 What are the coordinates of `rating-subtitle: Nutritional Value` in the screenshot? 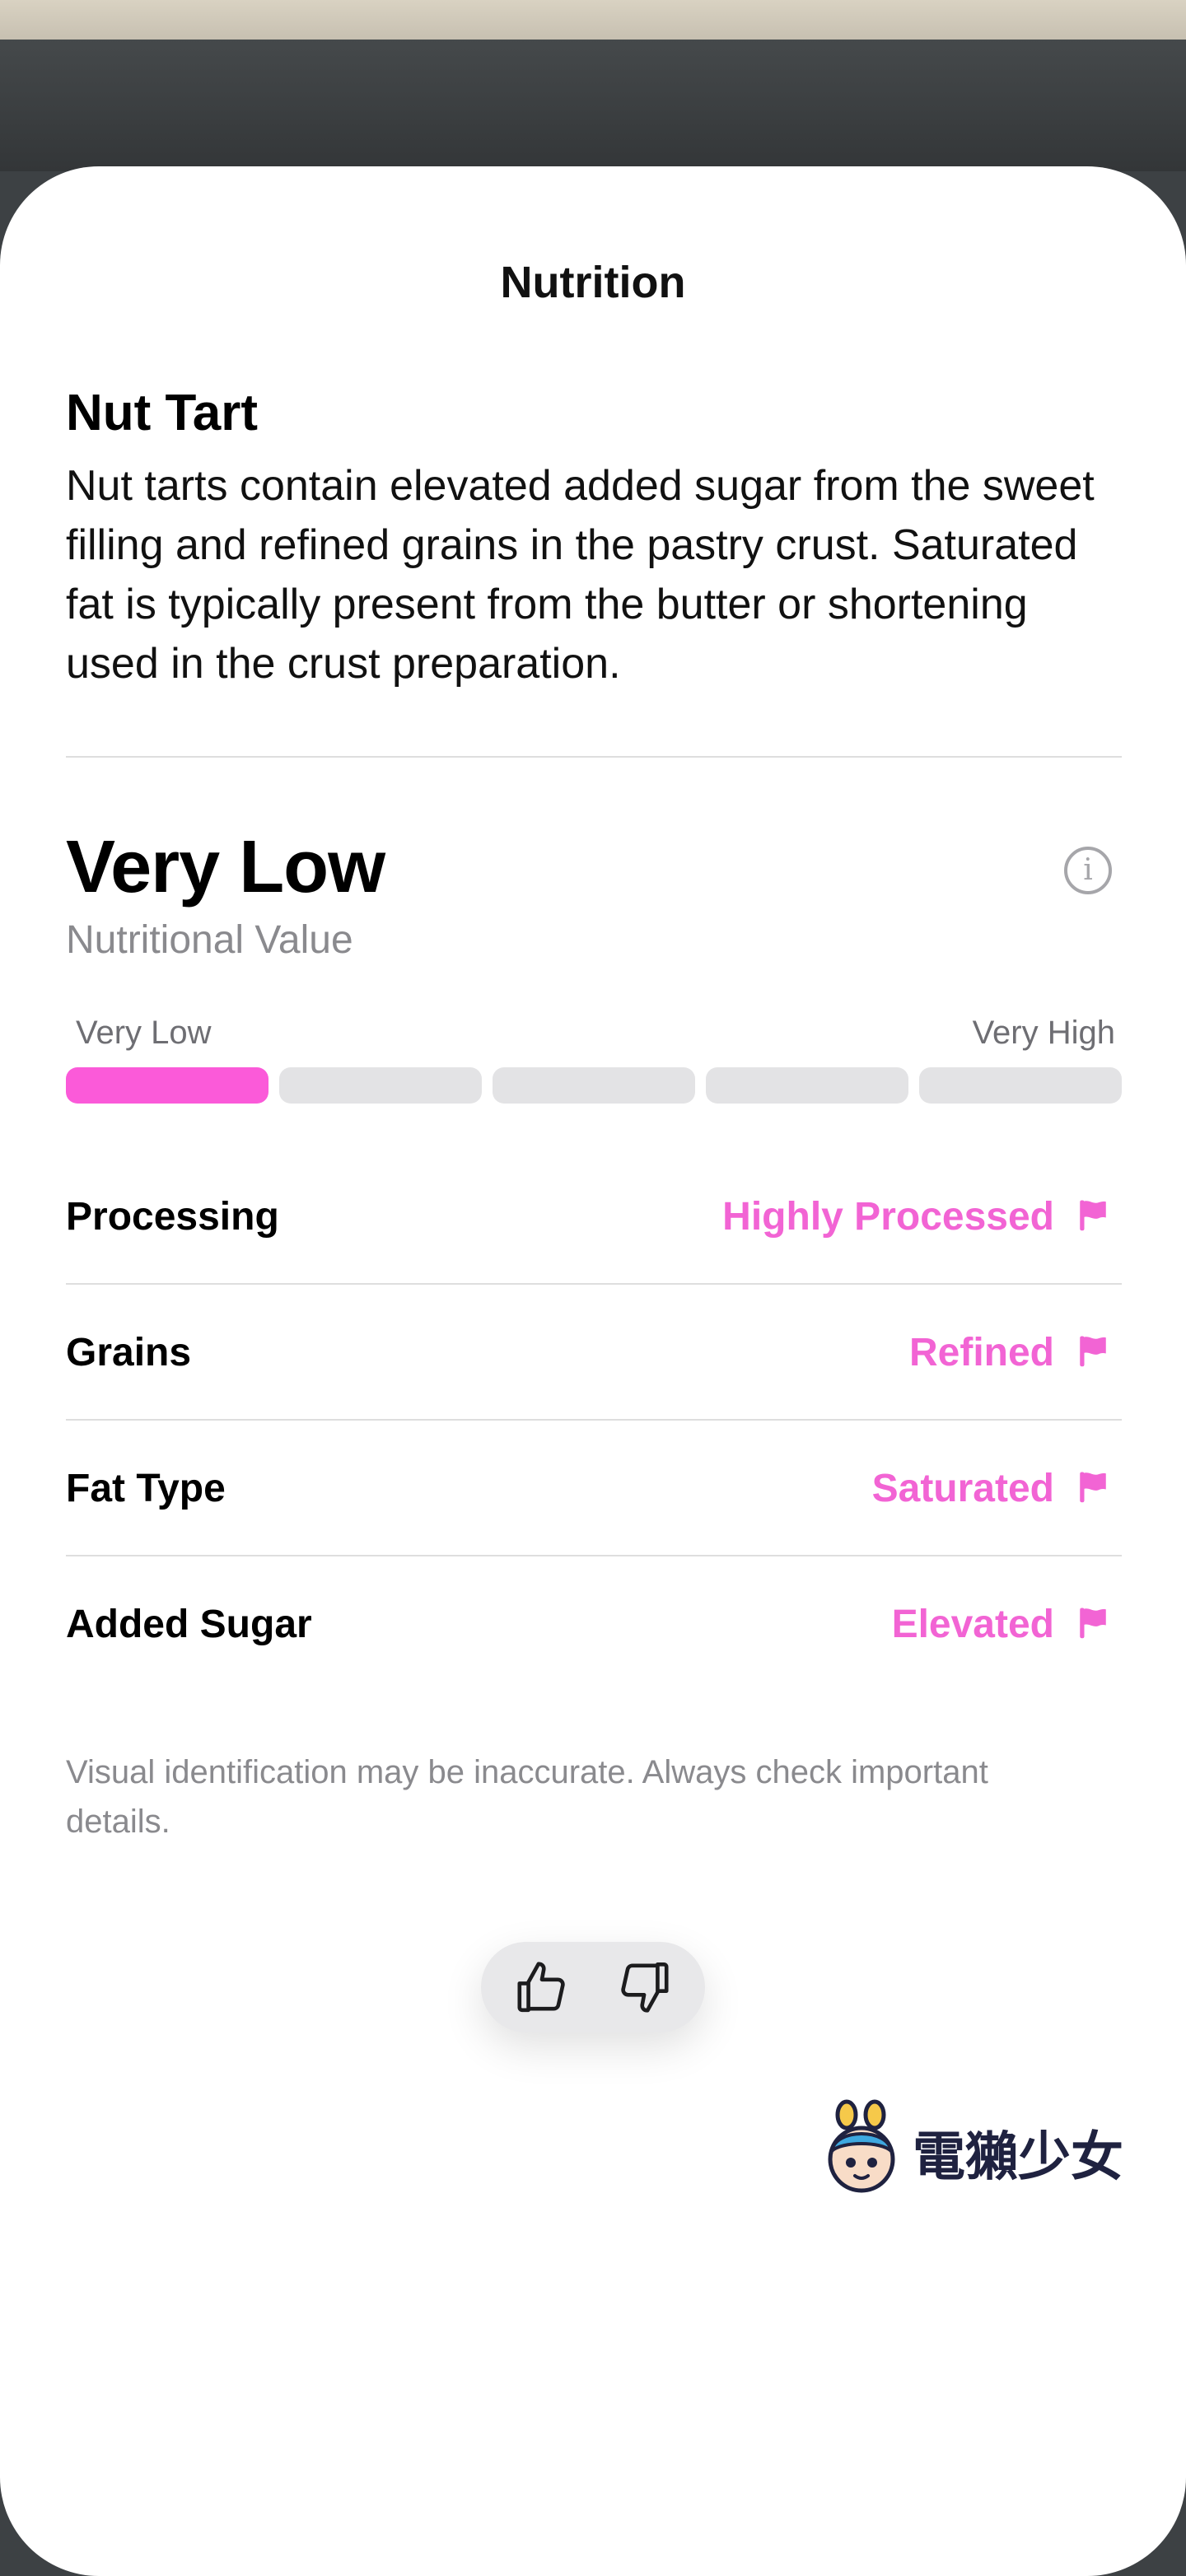 It's located at (209, 940).